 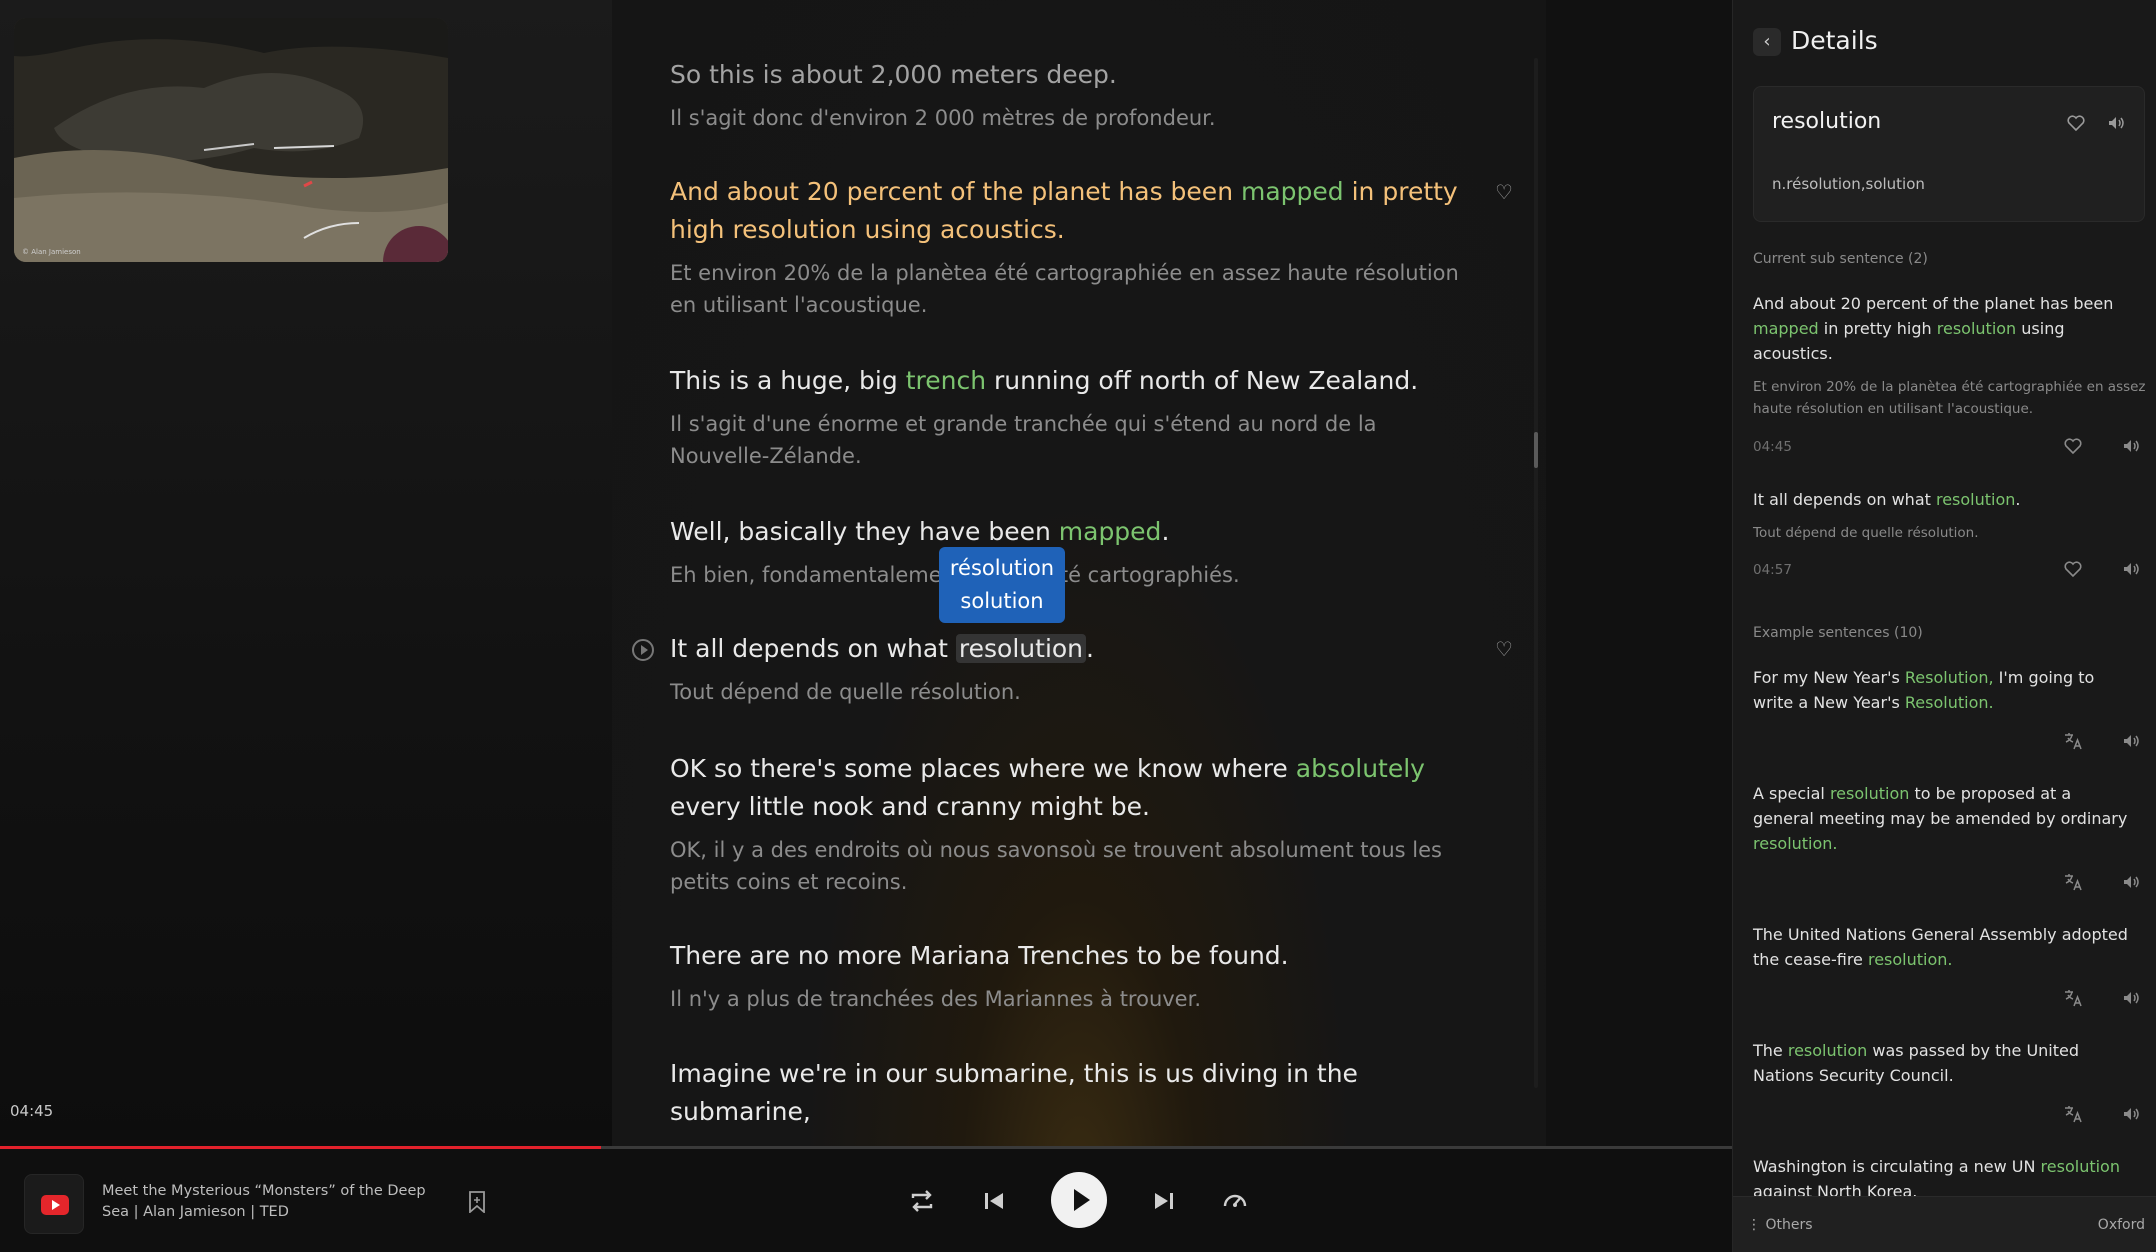 I want to click on next-icon, so click(x=1164, y=1201).